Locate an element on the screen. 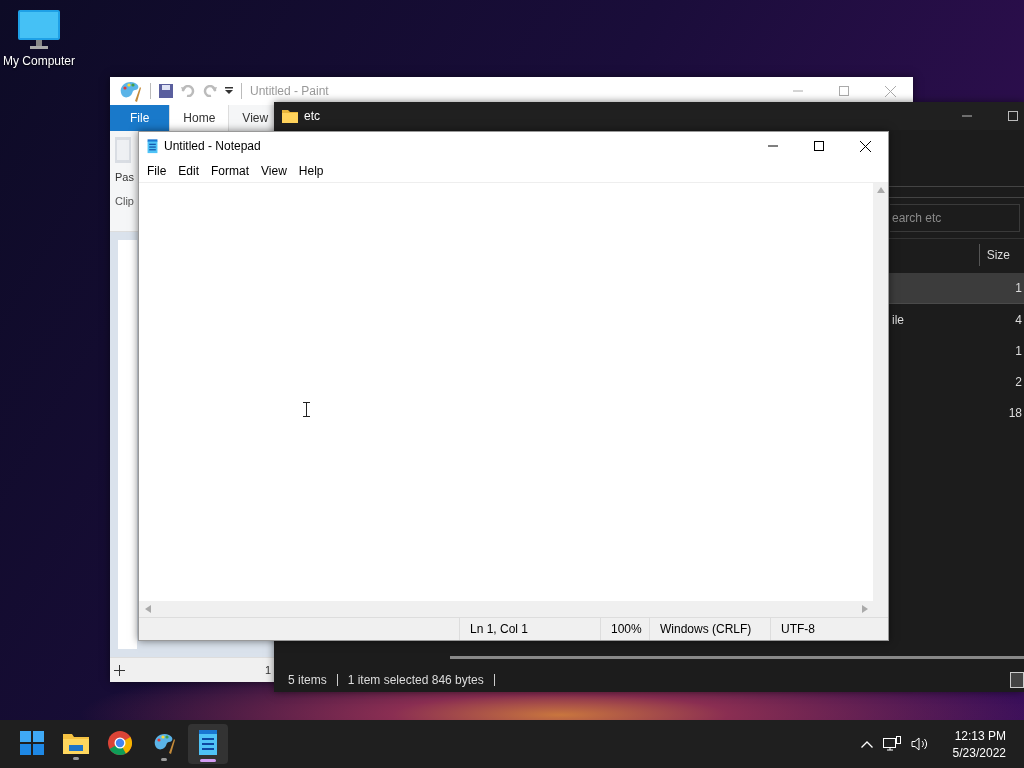 This screenshot has height=768, width=1024. save-icon is located at coordinates (166, 91).